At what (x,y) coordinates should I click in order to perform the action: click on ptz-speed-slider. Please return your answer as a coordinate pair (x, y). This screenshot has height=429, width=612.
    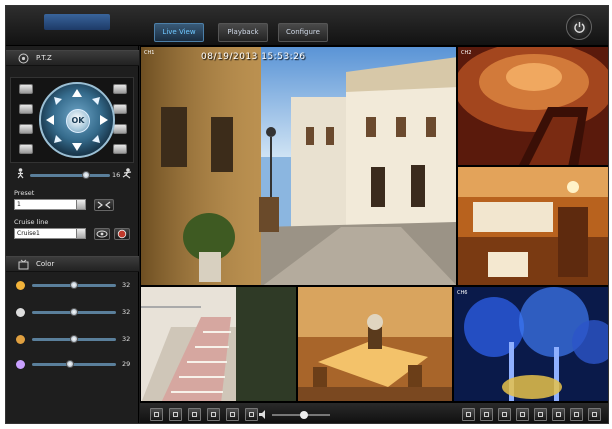
    Looking at the image, I should click on (70, 175).